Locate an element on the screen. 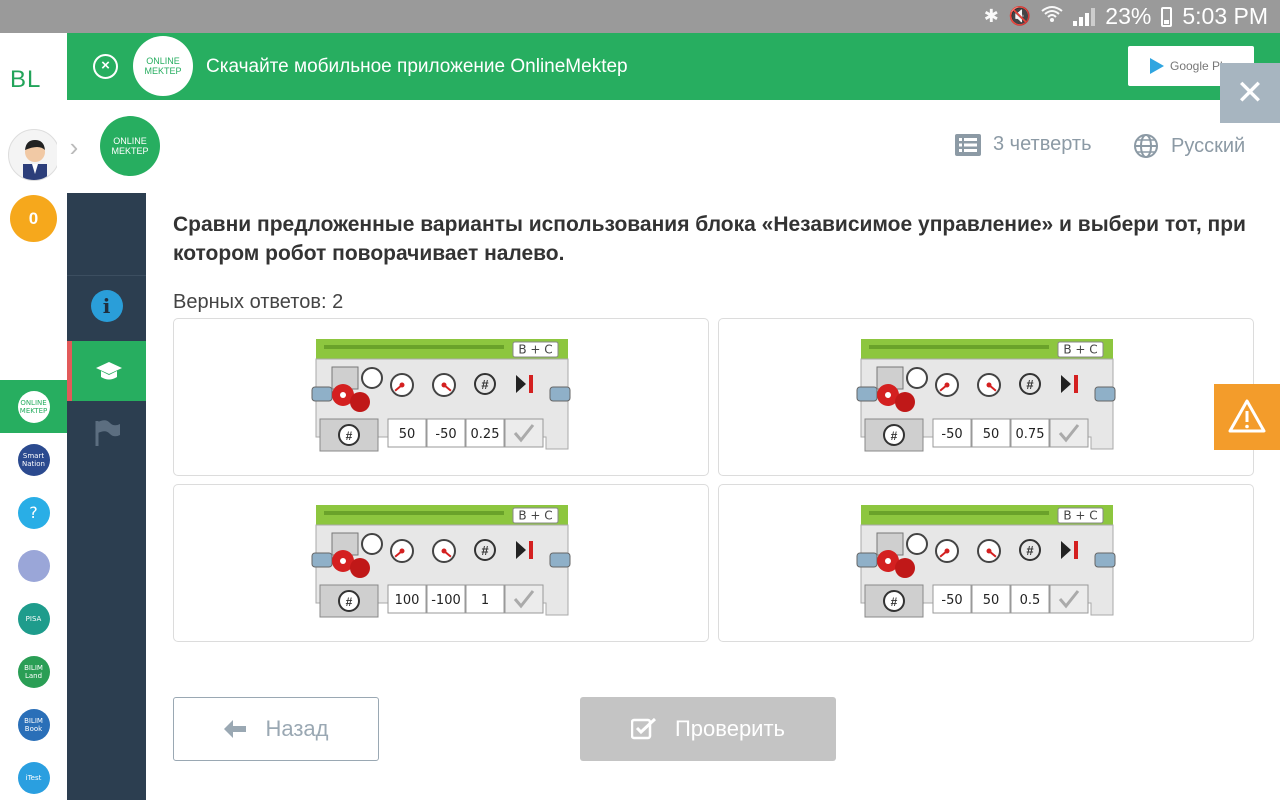 This screenshot has width=1280, height=800. value-left: 50 is located at coordinates (407, 434).